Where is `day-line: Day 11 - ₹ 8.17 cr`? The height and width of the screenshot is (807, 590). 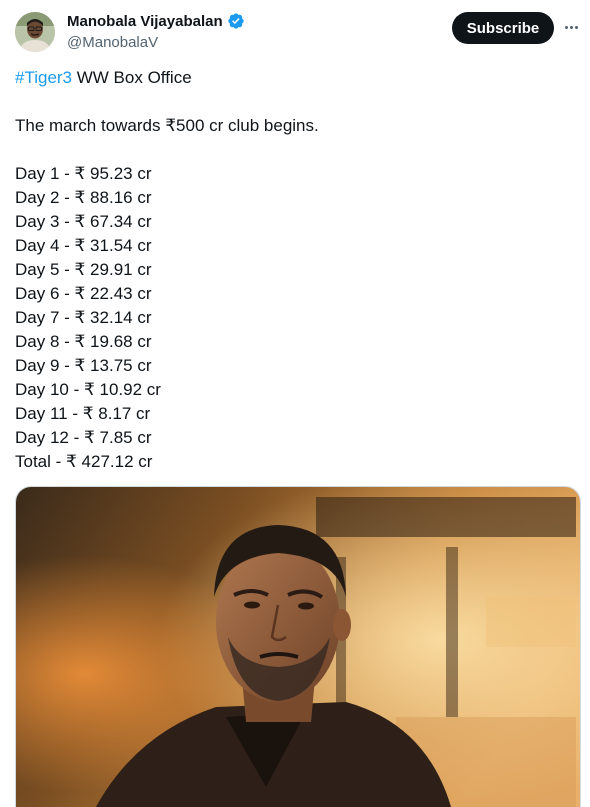
day-line: Day 11 - ₹ 8.17 cr is located at coordinates (83, 413).